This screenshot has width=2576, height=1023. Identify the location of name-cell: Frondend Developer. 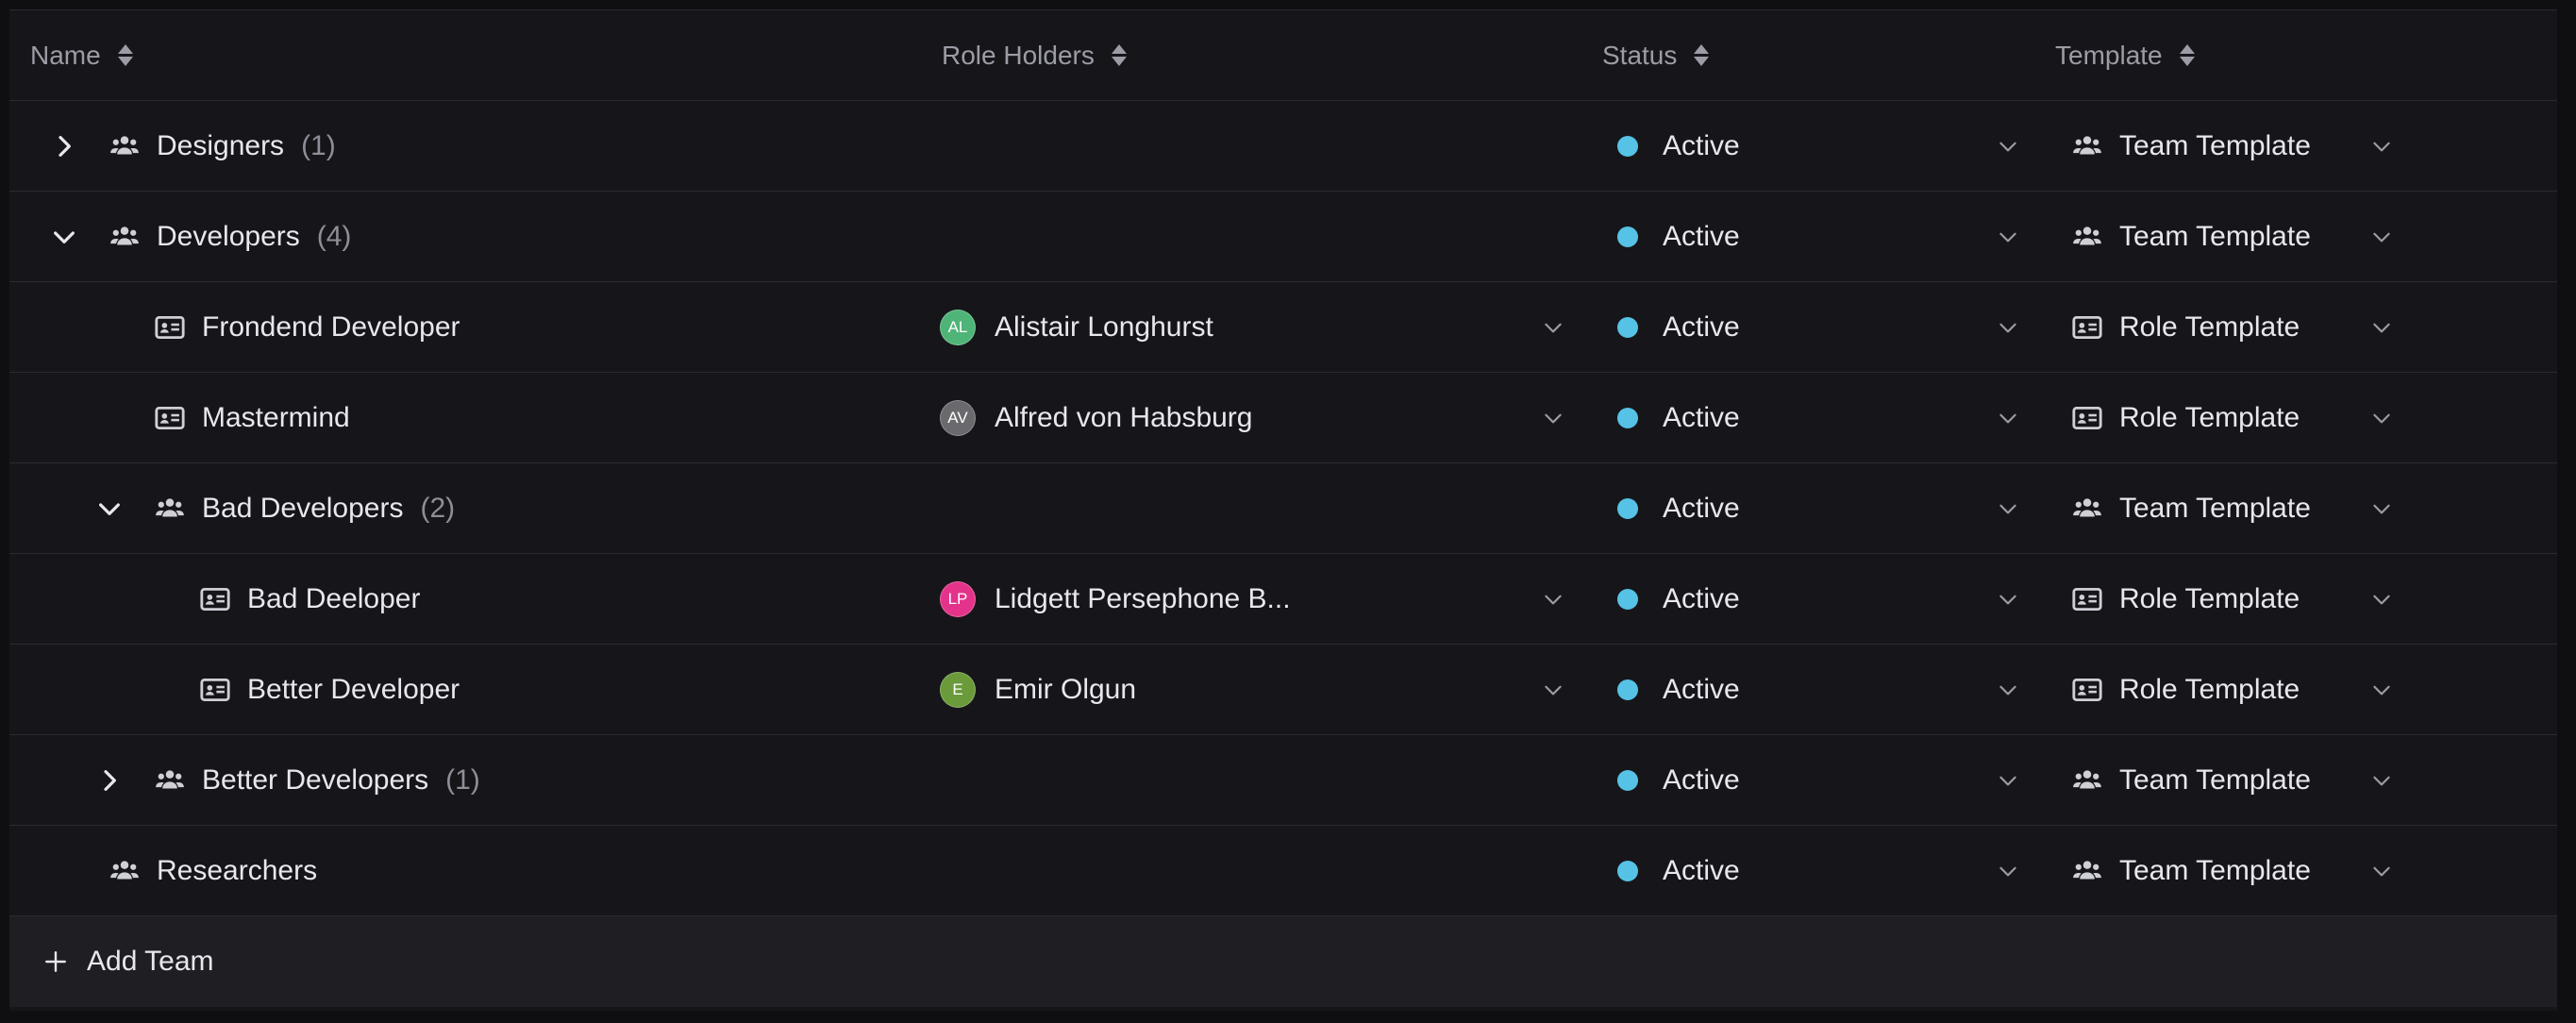
(306, 327).